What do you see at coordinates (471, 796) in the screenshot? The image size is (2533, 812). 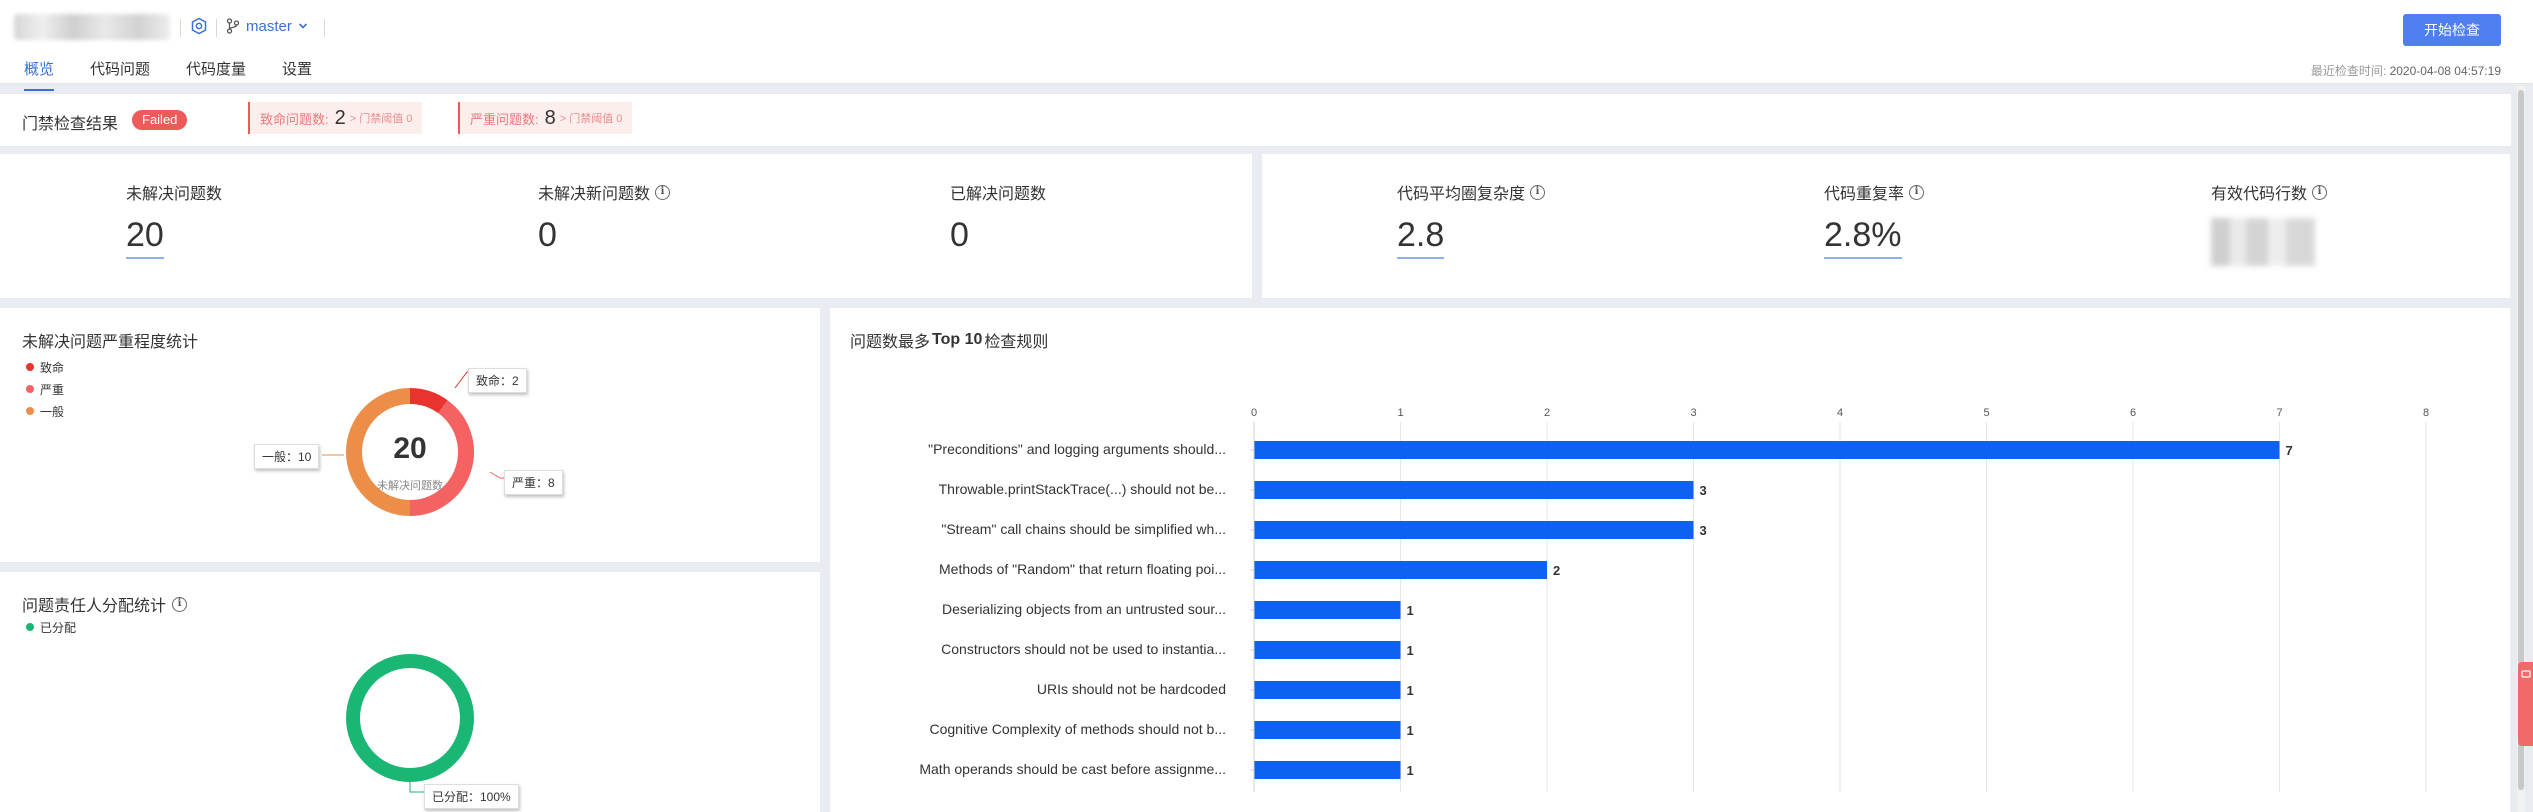 I see `callout-assigned: 已分配：100%` at bounding box center [471, 796].